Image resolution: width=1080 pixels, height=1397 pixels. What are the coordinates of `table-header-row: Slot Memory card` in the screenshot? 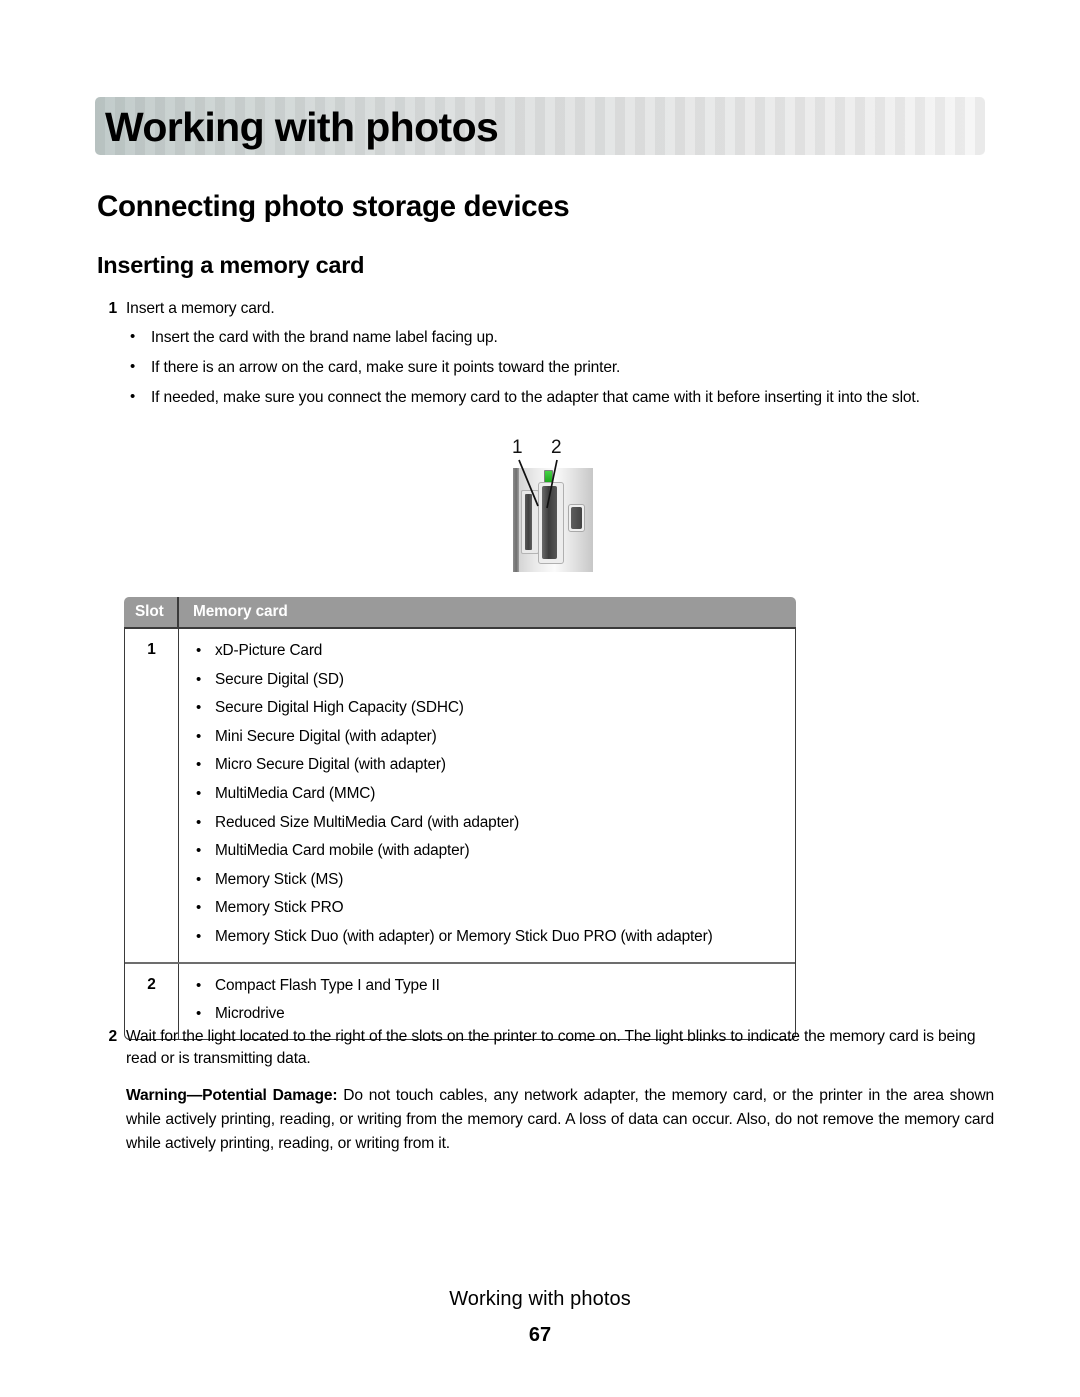 It's located at (460, 613).